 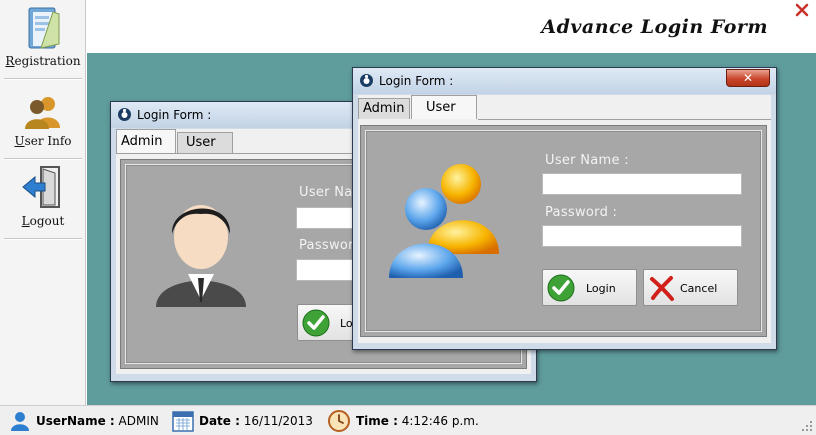 I want to click on sidebar-item-label: Logout, so click(x=43, y=221).